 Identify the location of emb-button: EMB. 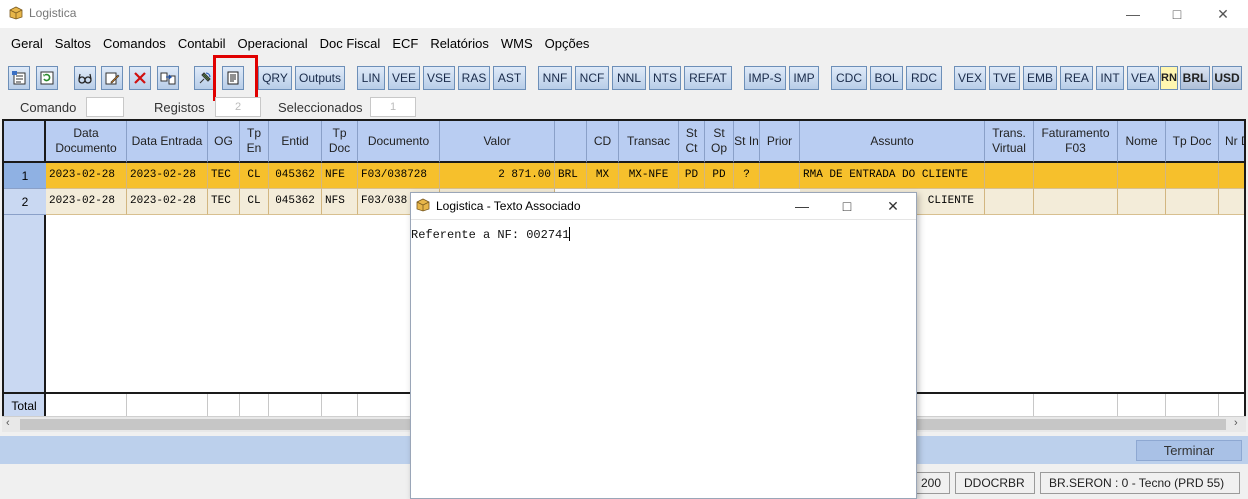
(1040, 78).